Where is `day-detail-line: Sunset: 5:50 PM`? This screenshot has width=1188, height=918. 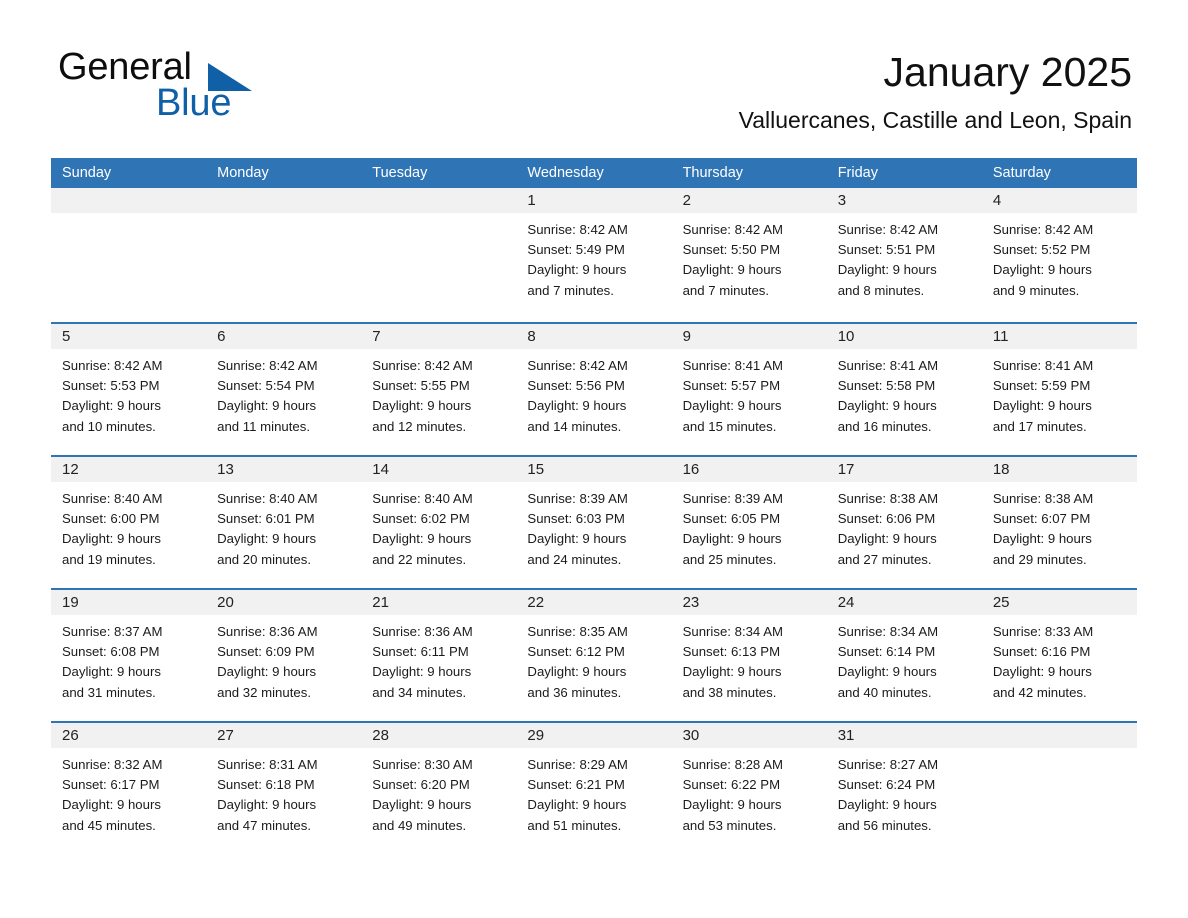 day-detail-line: Sunset: 5:50 PM is located at coordinates (731, 250).